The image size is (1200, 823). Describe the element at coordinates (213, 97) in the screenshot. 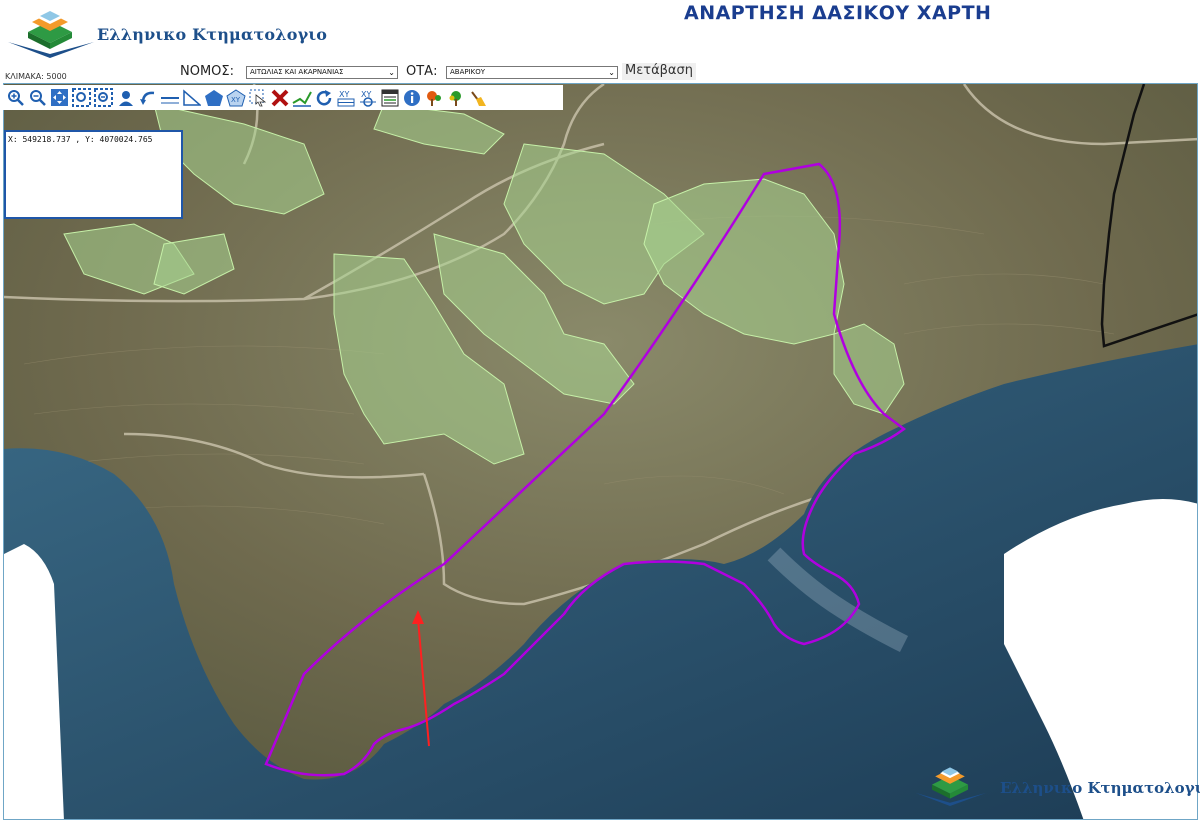

I see `polygon-icon` at that location.